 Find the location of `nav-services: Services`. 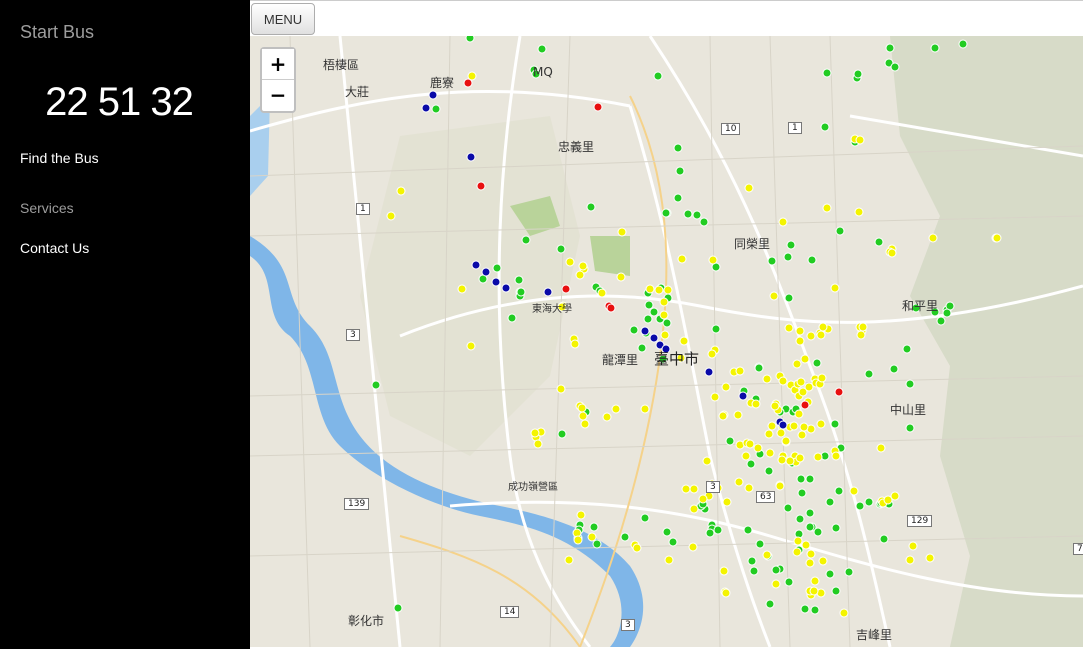

nav-services: Services is located at coordinates (47, 208).